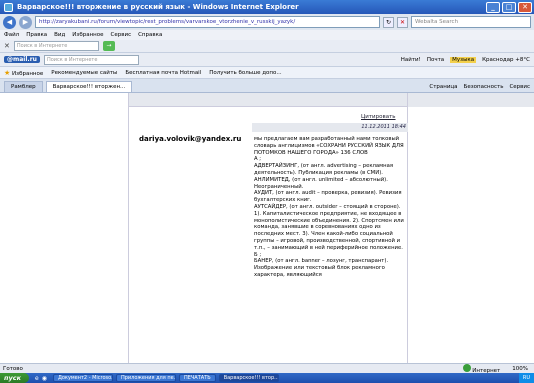 This screenshot has height=383, width=534. Describe the element at coordinates (268, 100) in the screenshot. I see `post-header-strip` at that location.